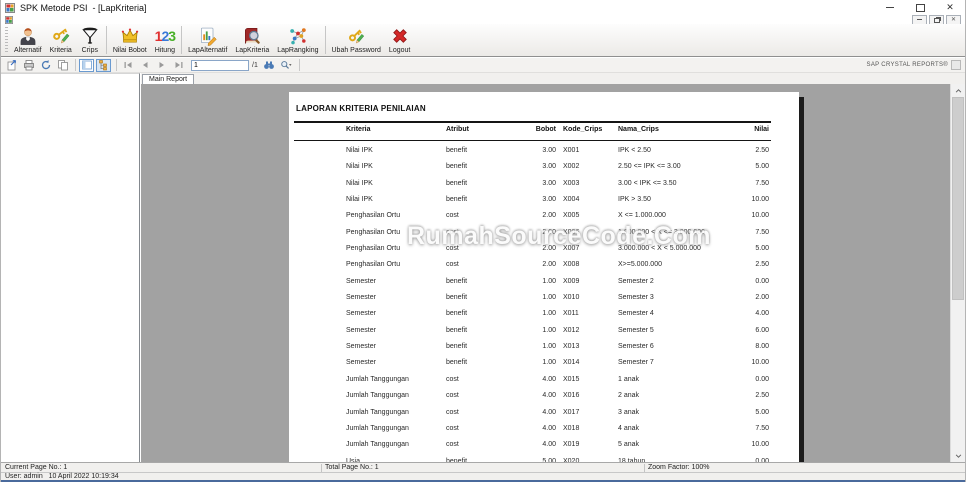  Describe the element at coordinates (103, 65) in the screenshot. I see `toggle-group-tree-button` at that location.